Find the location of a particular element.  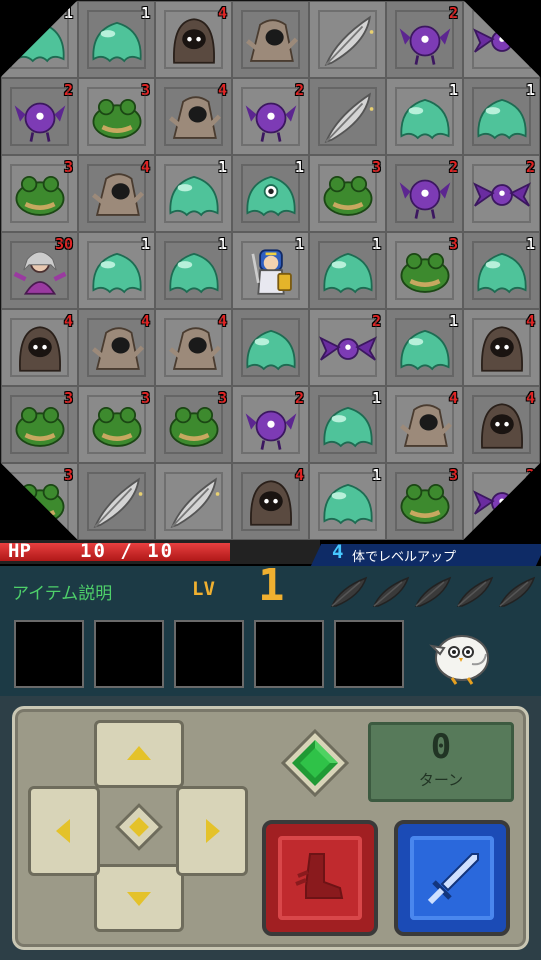

turn-counter: 0 ターン is located at coordinates (441, 762).